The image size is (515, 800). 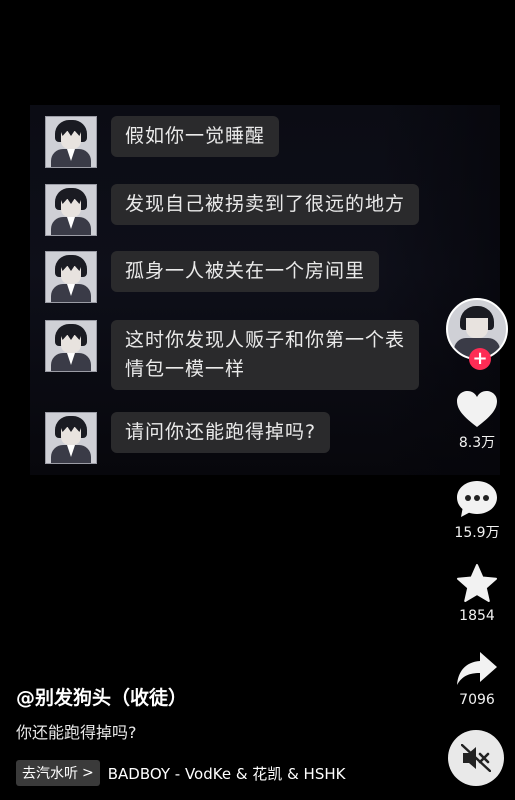 I want to click on favorite-button: 1854, so click(x=477, y=594).